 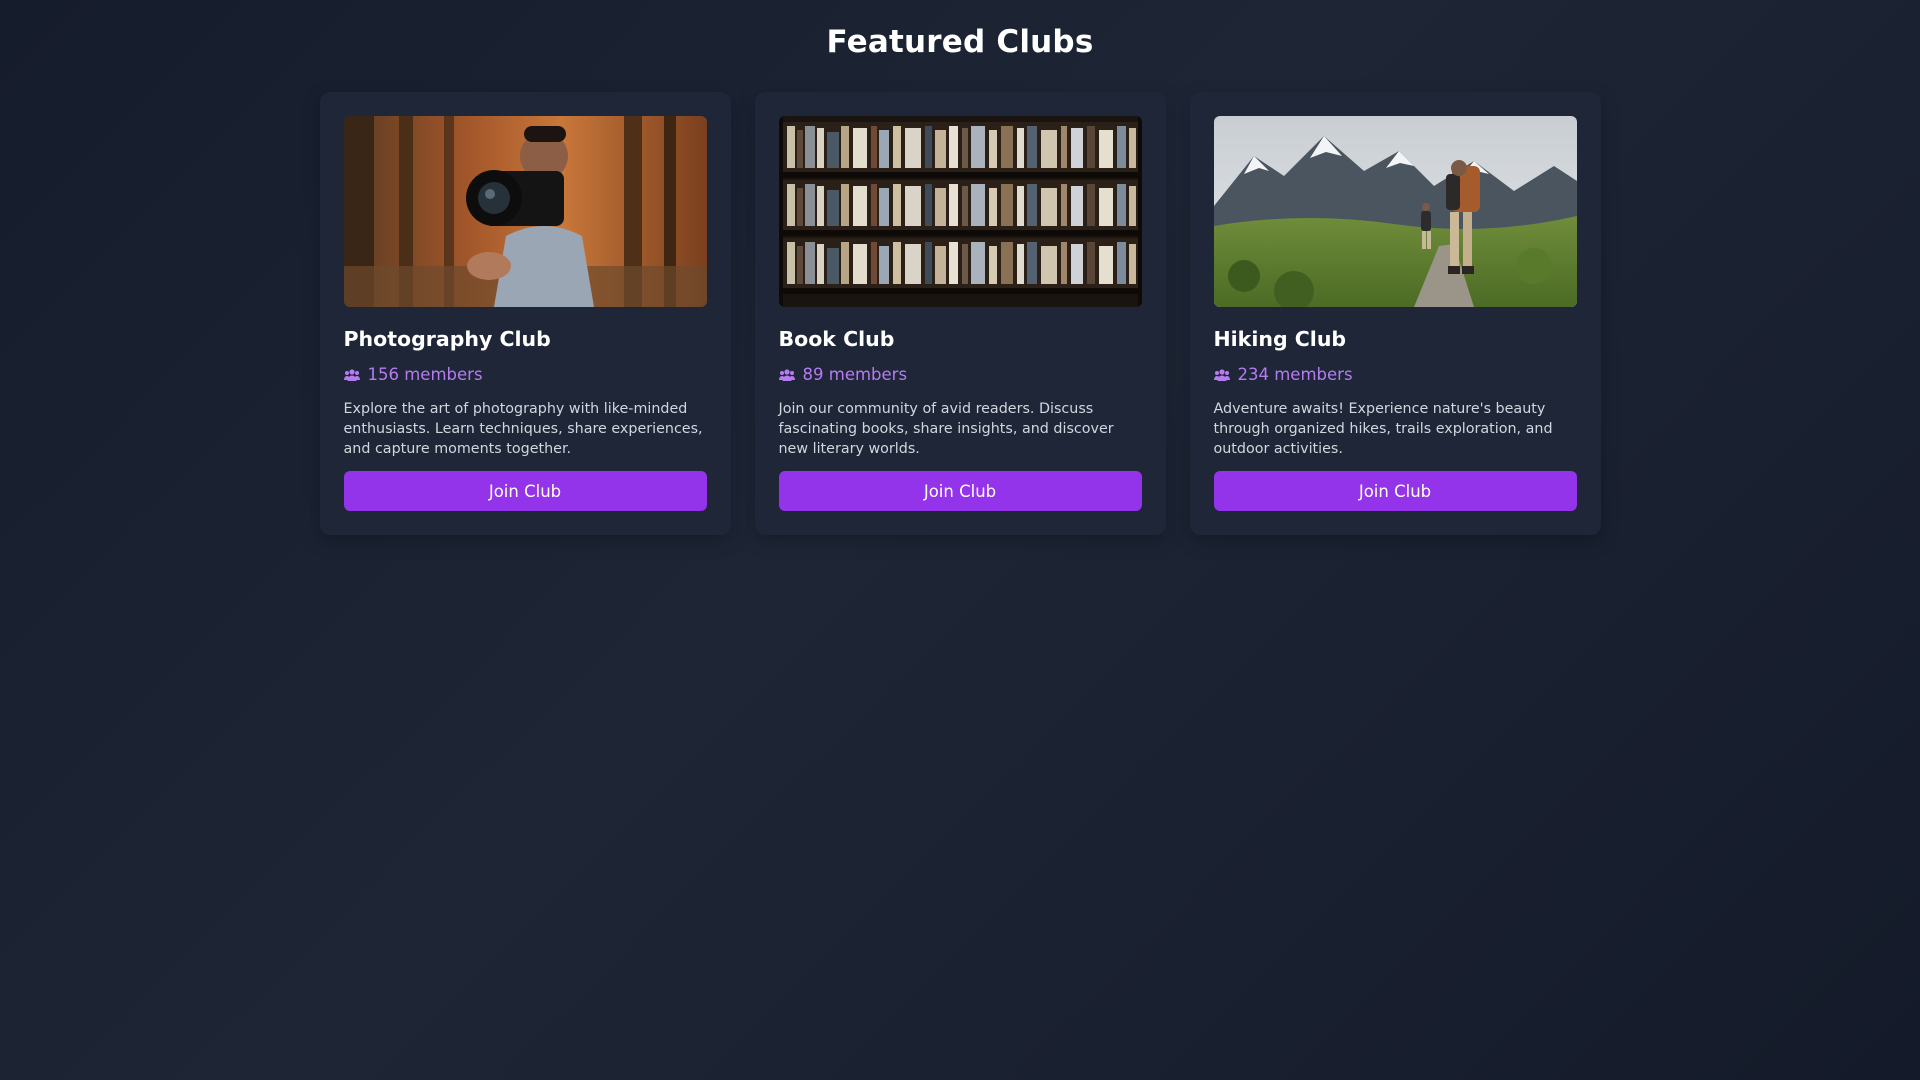 What do you see at coordinates (960, 211) in the screenshot?
I see `book-club-image` at bounding box center [960, 211].